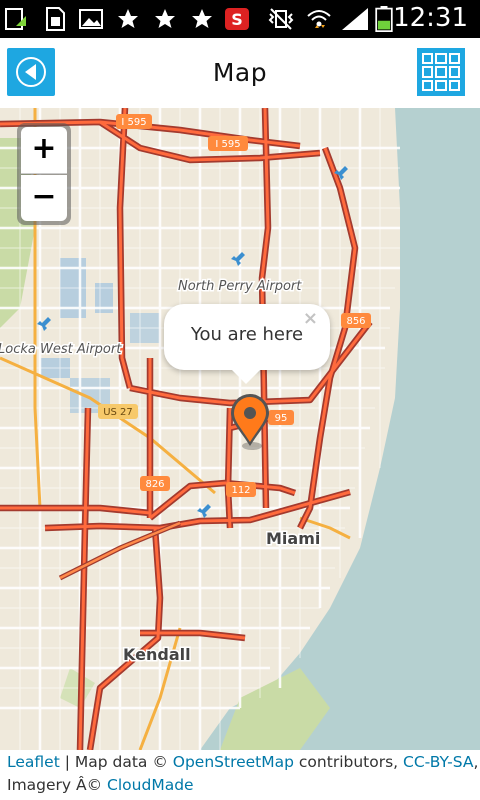  Describe the element at coordinates (55, 19) in the screenshot. I see `sim-card-icon` at that location.